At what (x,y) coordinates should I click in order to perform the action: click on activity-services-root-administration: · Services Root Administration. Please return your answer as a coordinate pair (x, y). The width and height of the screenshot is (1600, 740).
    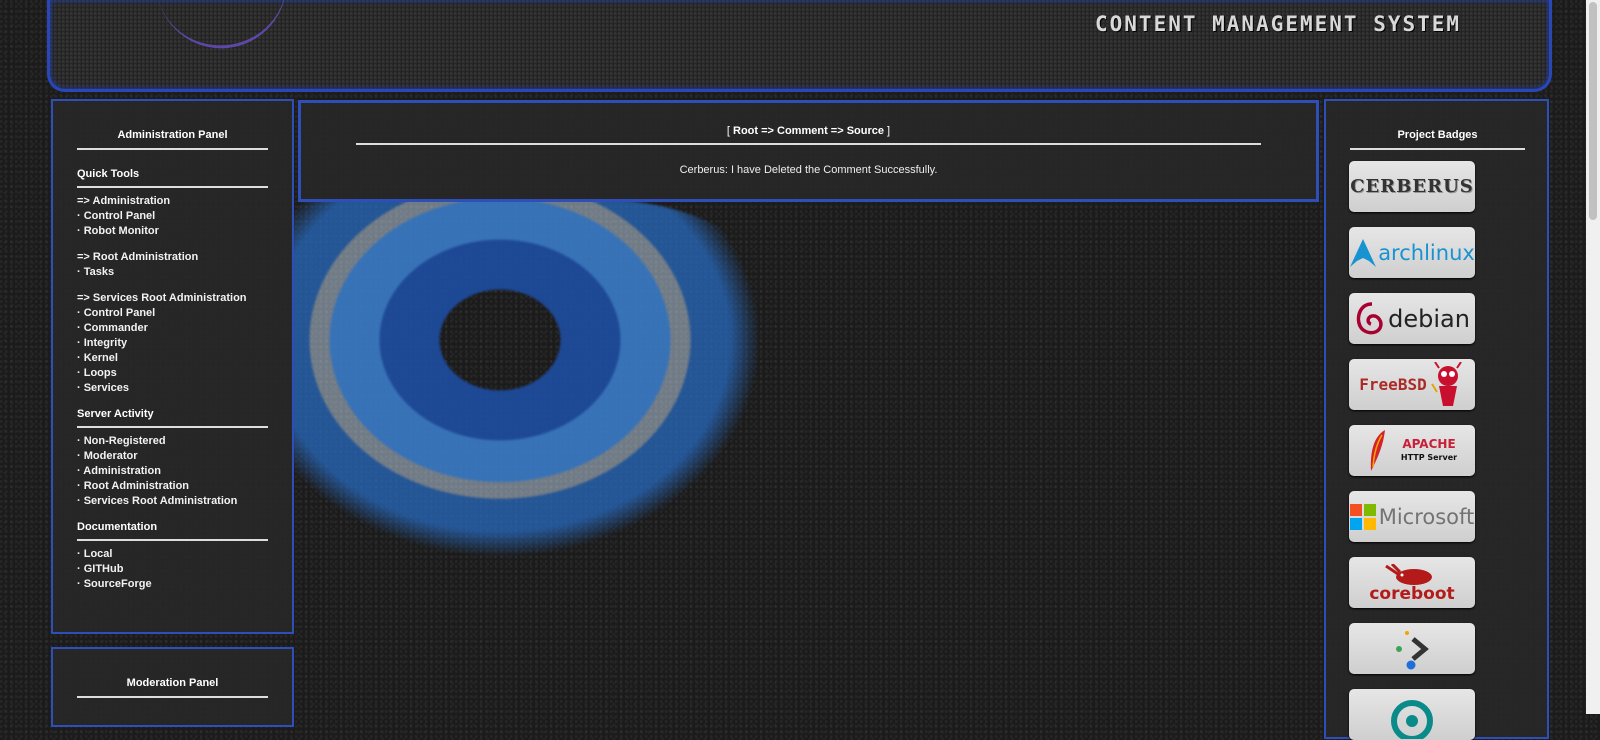
    Looking at the image, I should click on (172, 501).